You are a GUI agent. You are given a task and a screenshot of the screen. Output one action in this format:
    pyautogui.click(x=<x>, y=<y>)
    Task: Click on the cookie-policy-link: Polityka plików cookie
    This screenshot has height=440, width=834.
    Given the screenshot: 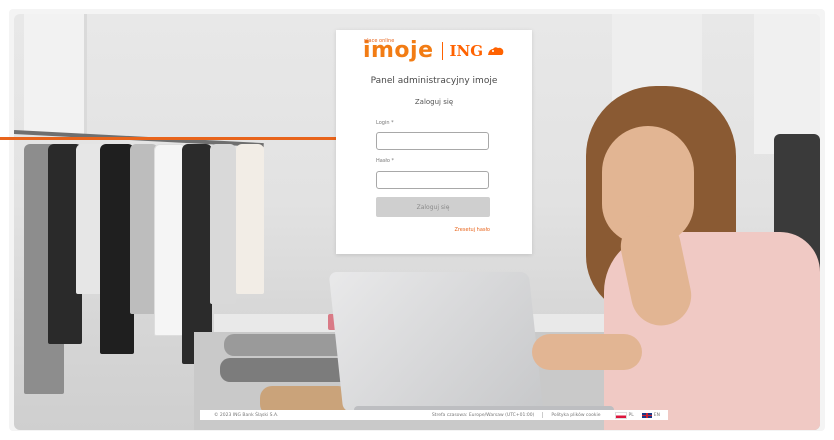 What is the action you would take?
    pyautogui.click(x=575, y=415)
    